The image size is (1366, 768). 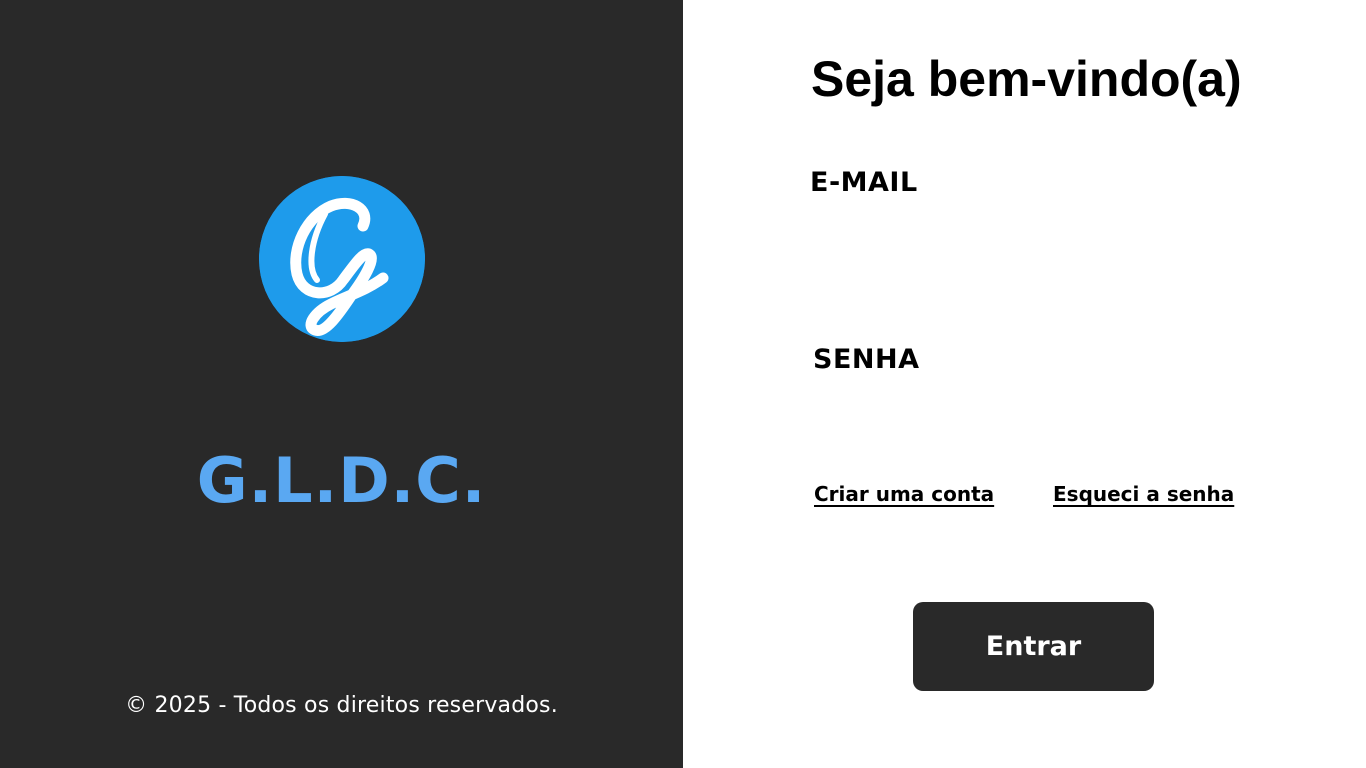 What do you see at coordinates (341, 480) in the screenshot?
I see `brand-name: G.L.D.C.` at bounding box center [341, 480].